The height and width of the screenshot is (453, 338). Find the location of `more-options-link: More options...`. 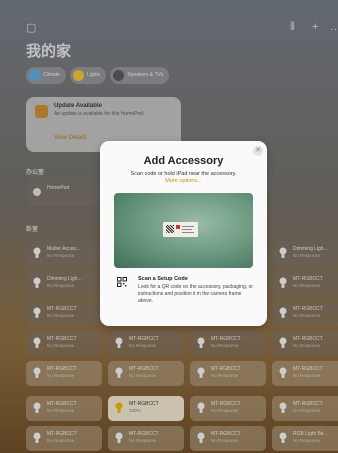

more-options-link: More options... is located at coordinates (183, 181).